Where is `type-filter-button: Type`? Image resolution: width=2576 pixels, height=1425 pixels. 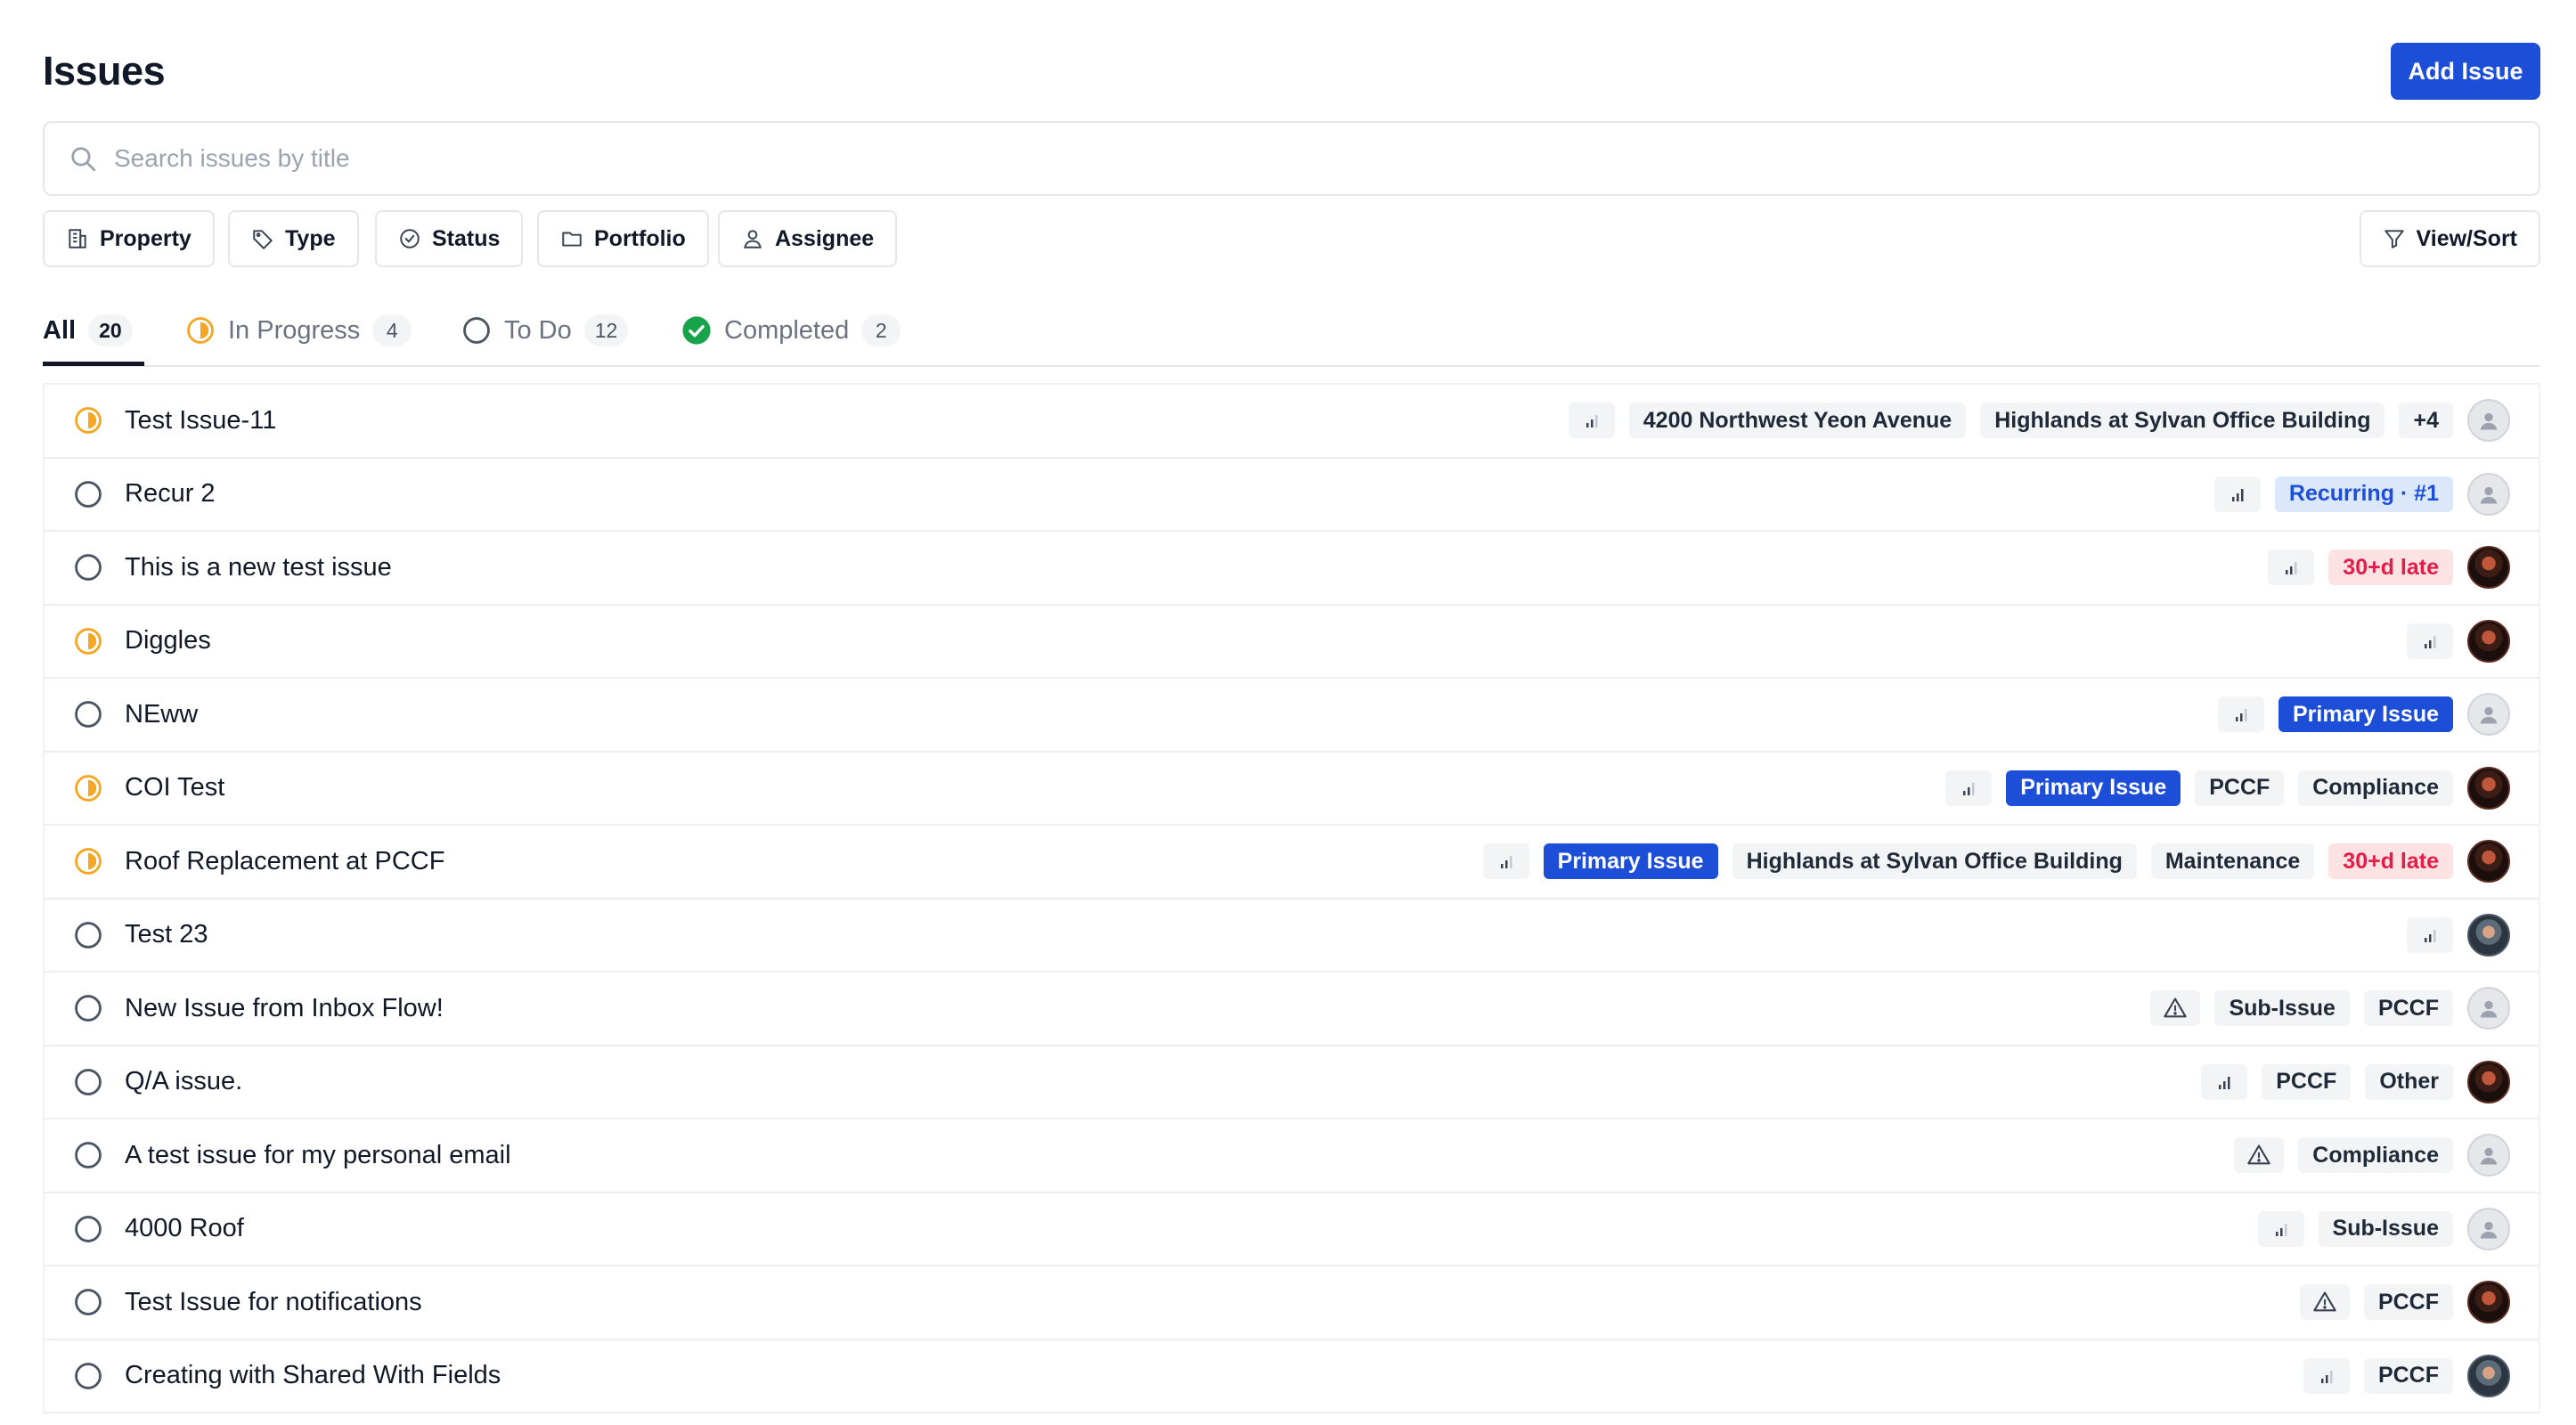 type-filter-button: Type is located at coordinates (293, 238).